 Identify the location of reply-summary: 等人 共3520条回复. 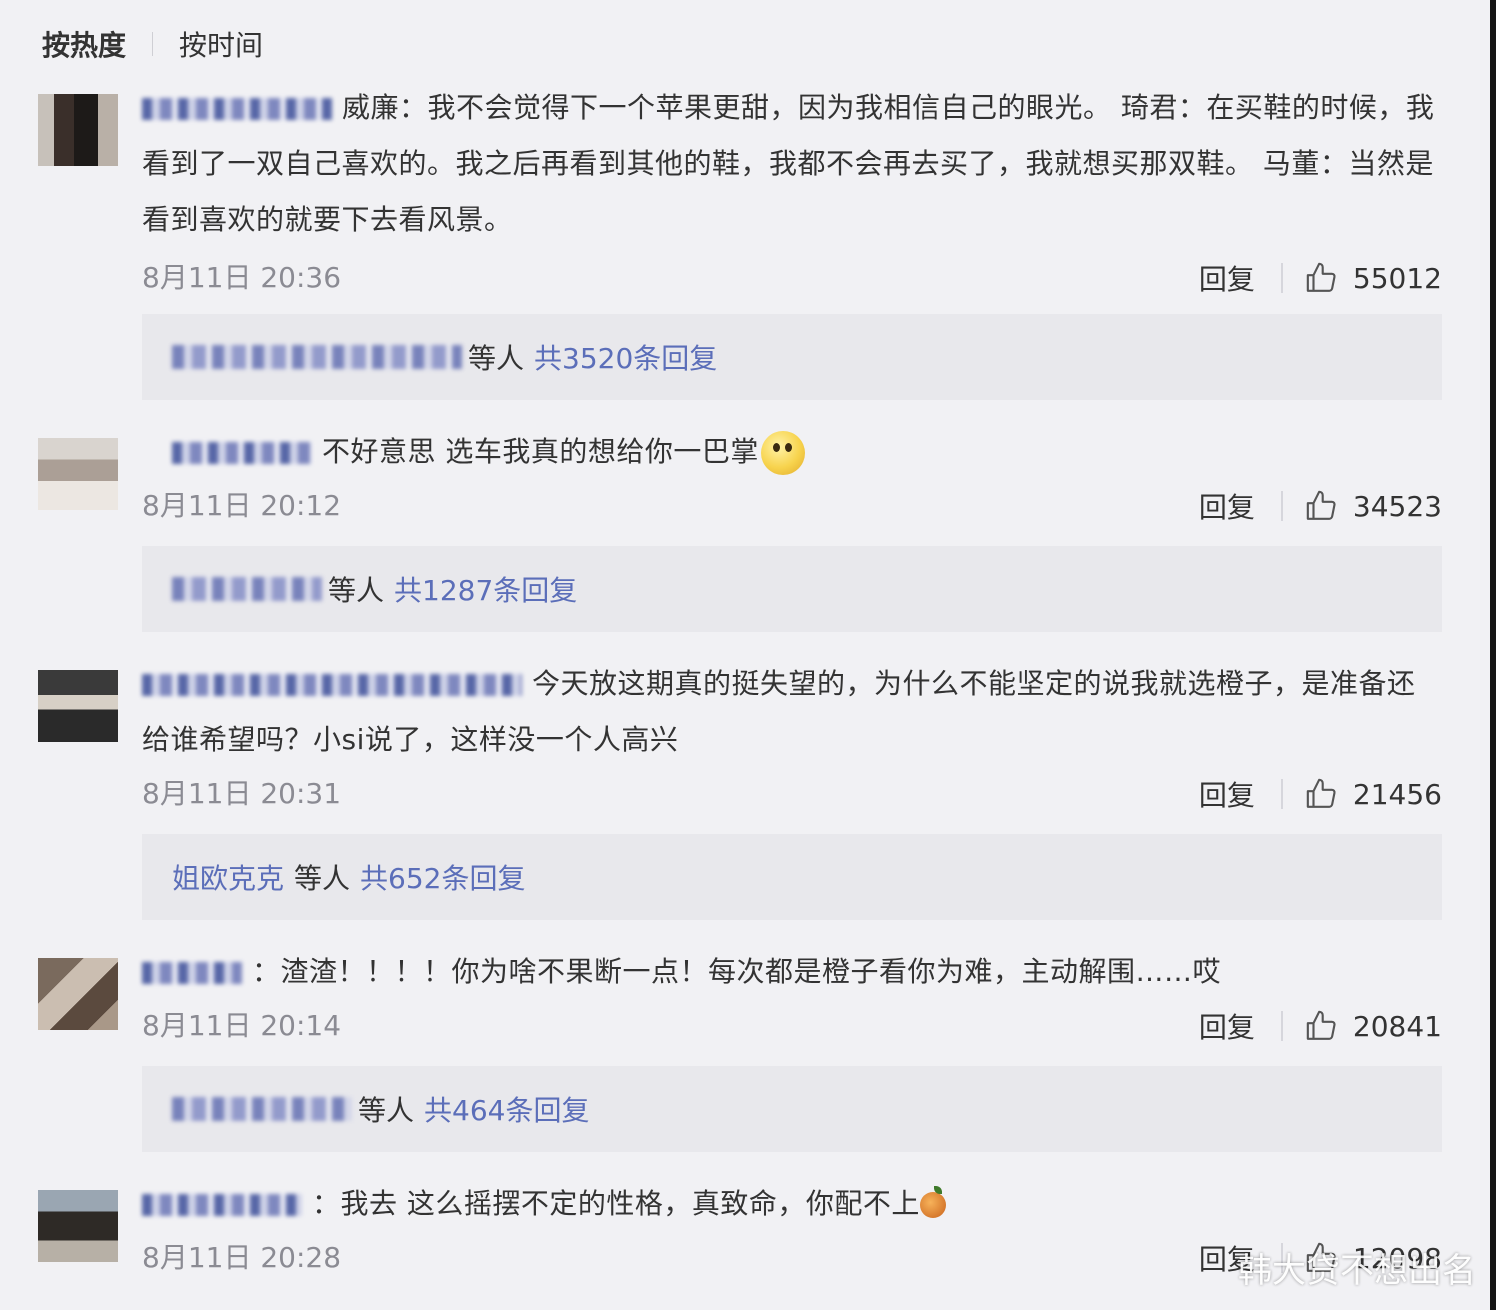
(792, 357).